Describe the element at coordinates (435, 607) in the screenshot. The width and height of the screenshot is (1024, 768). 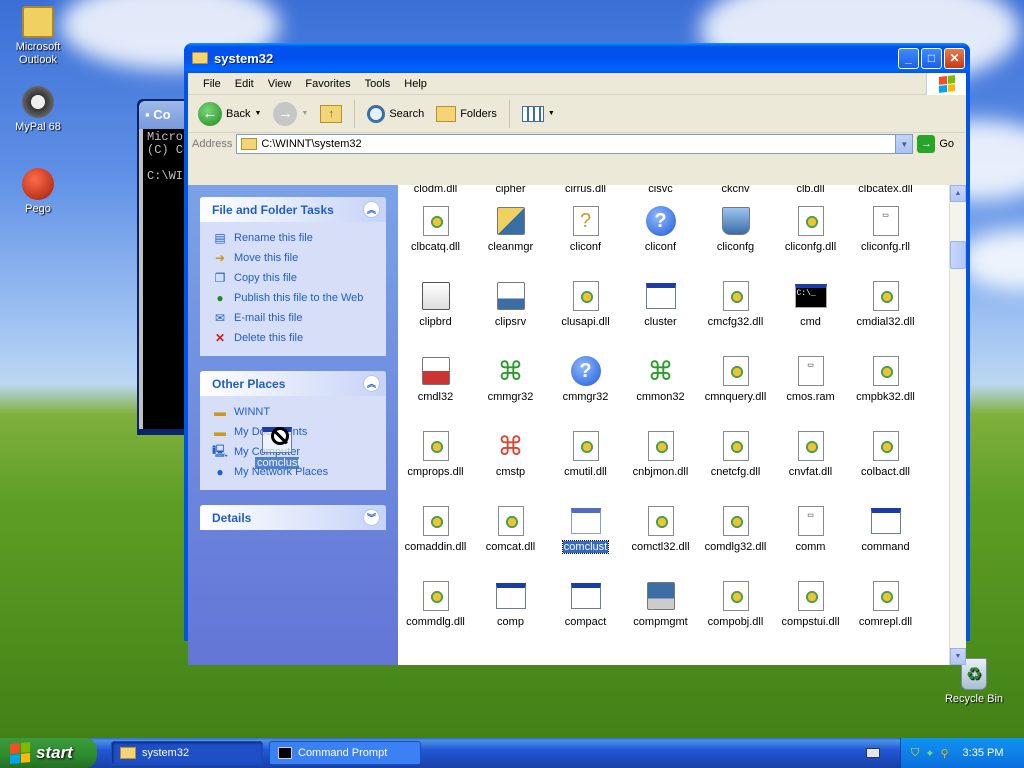
I see `file-item-commdlg-dll: commdlg.dll` at that location.